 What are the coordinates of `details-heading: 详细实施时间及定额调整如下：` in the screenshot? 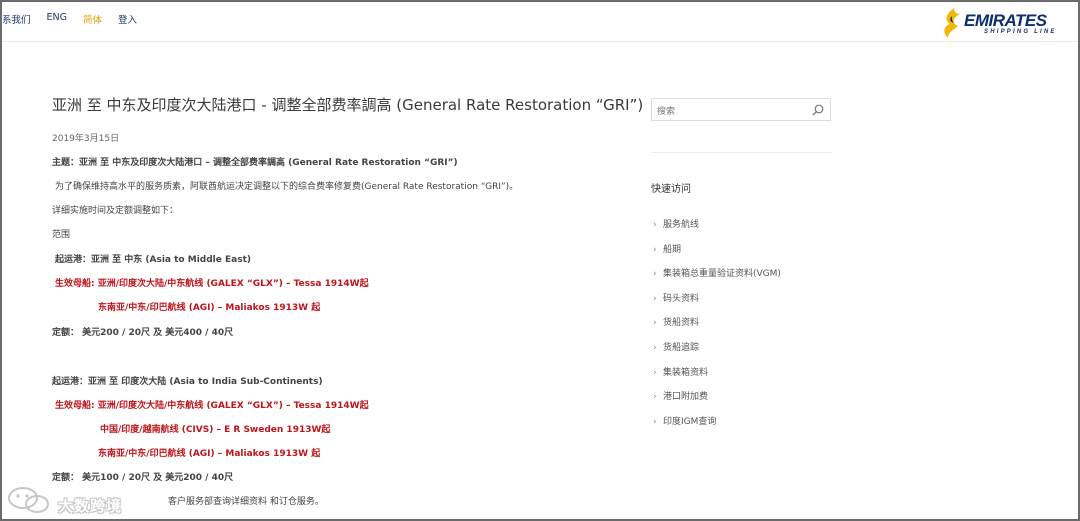 It's located at (115, 211).